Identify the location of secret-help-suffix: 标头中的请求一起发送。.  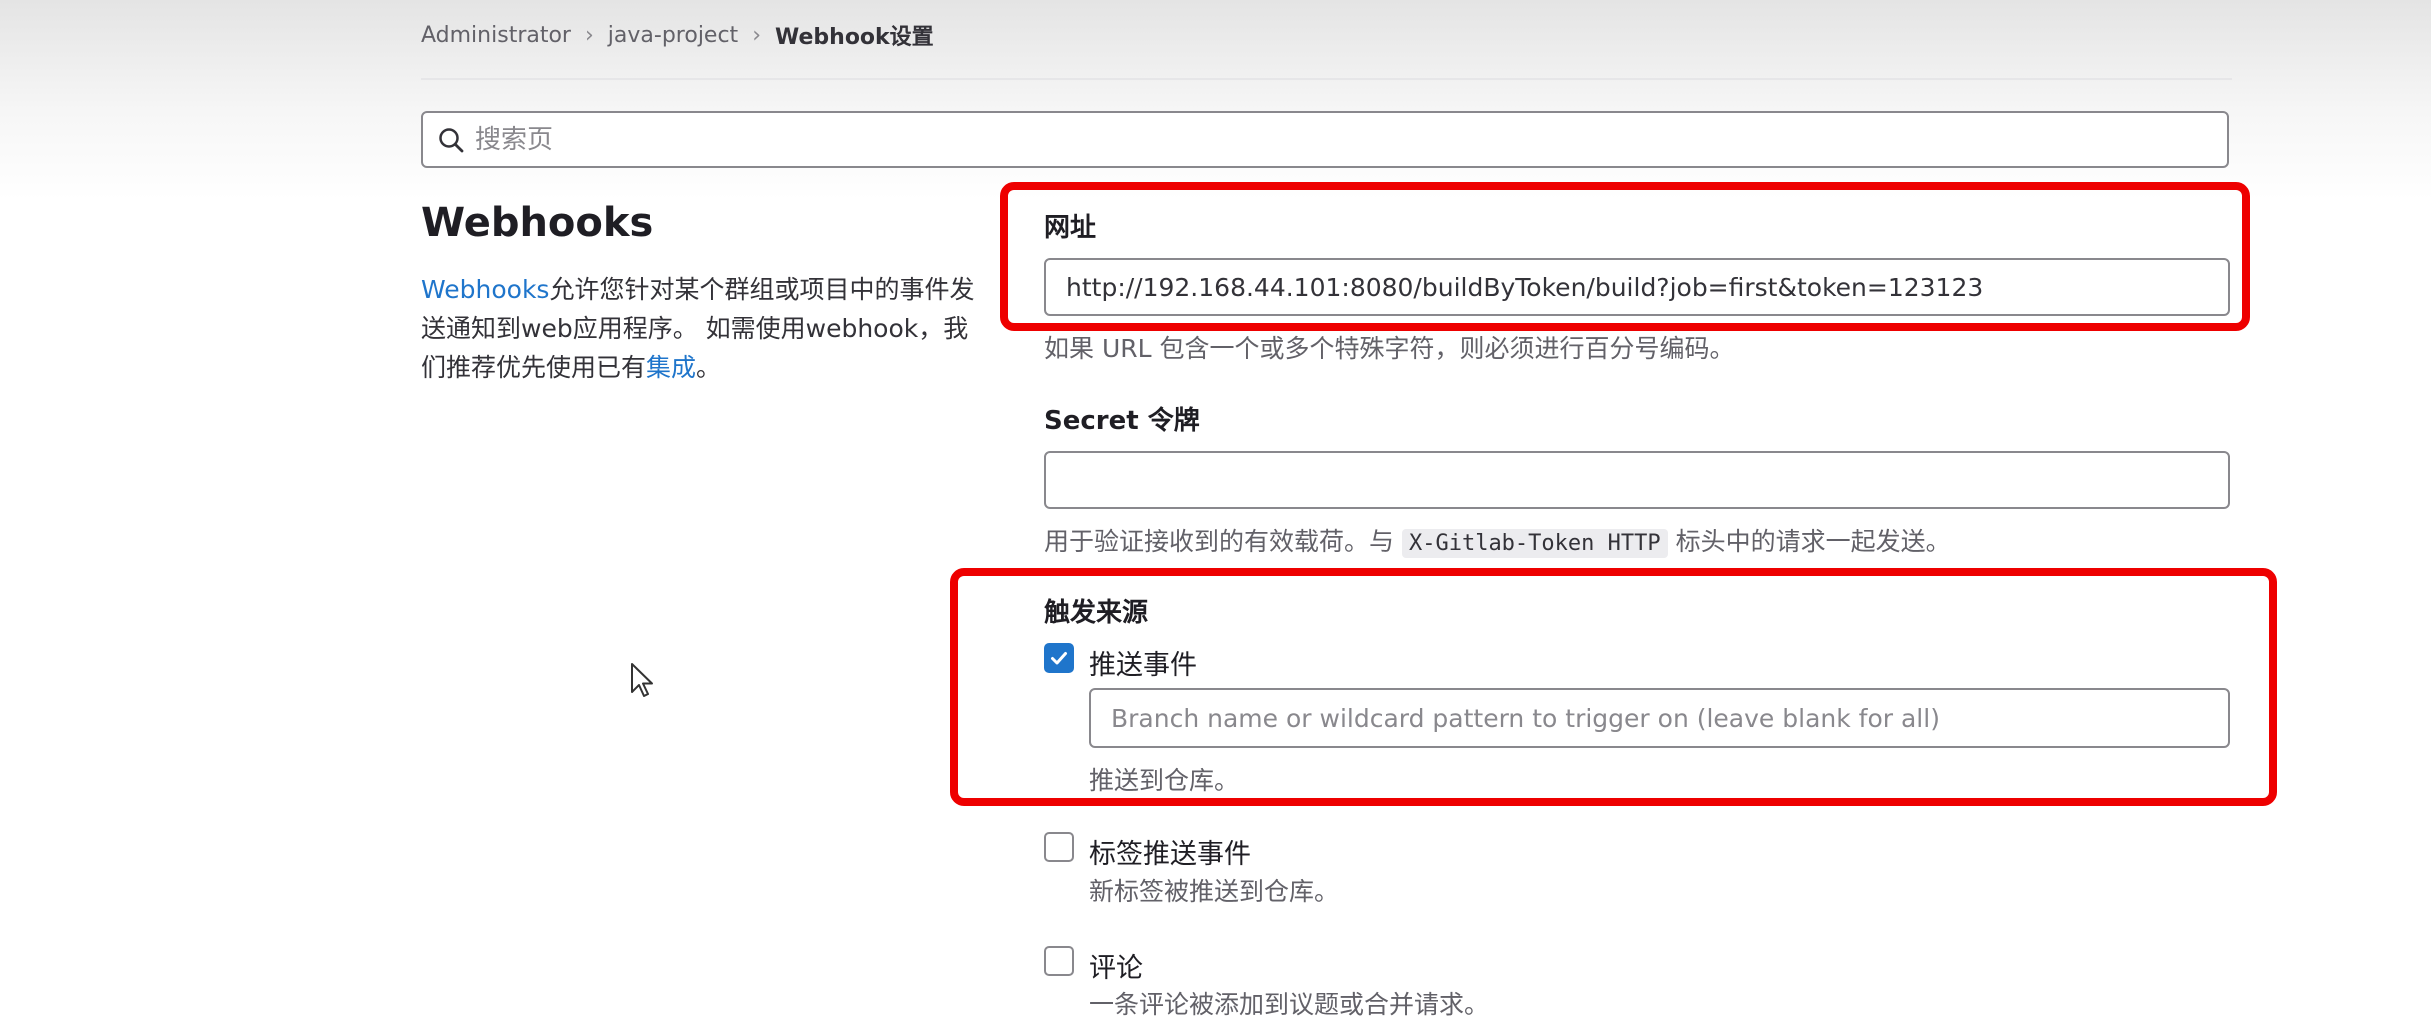
(1813, 541).